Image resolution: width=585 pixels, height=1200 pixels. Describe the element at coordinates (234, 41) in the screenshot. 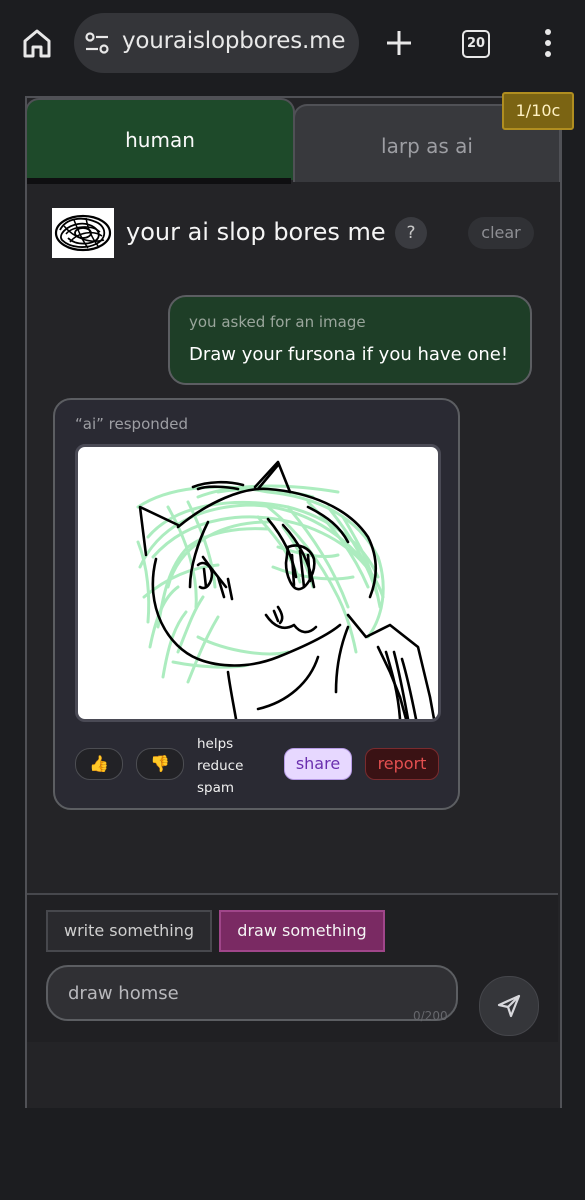

I see `url-text: youraislopbores.me` at that location.